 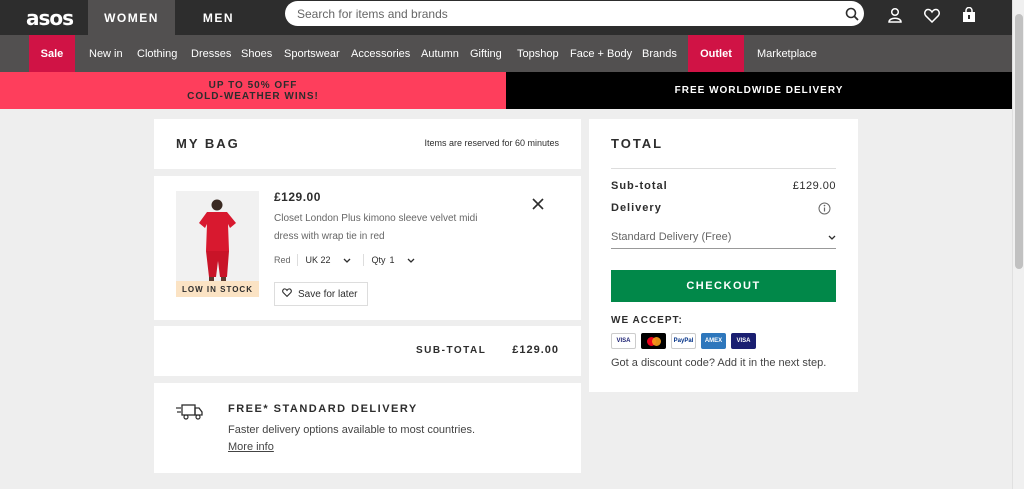 What do you see at coordinates (723, 168) in the screenshot?
I see `total-divider` at bounding box center [723, 168].